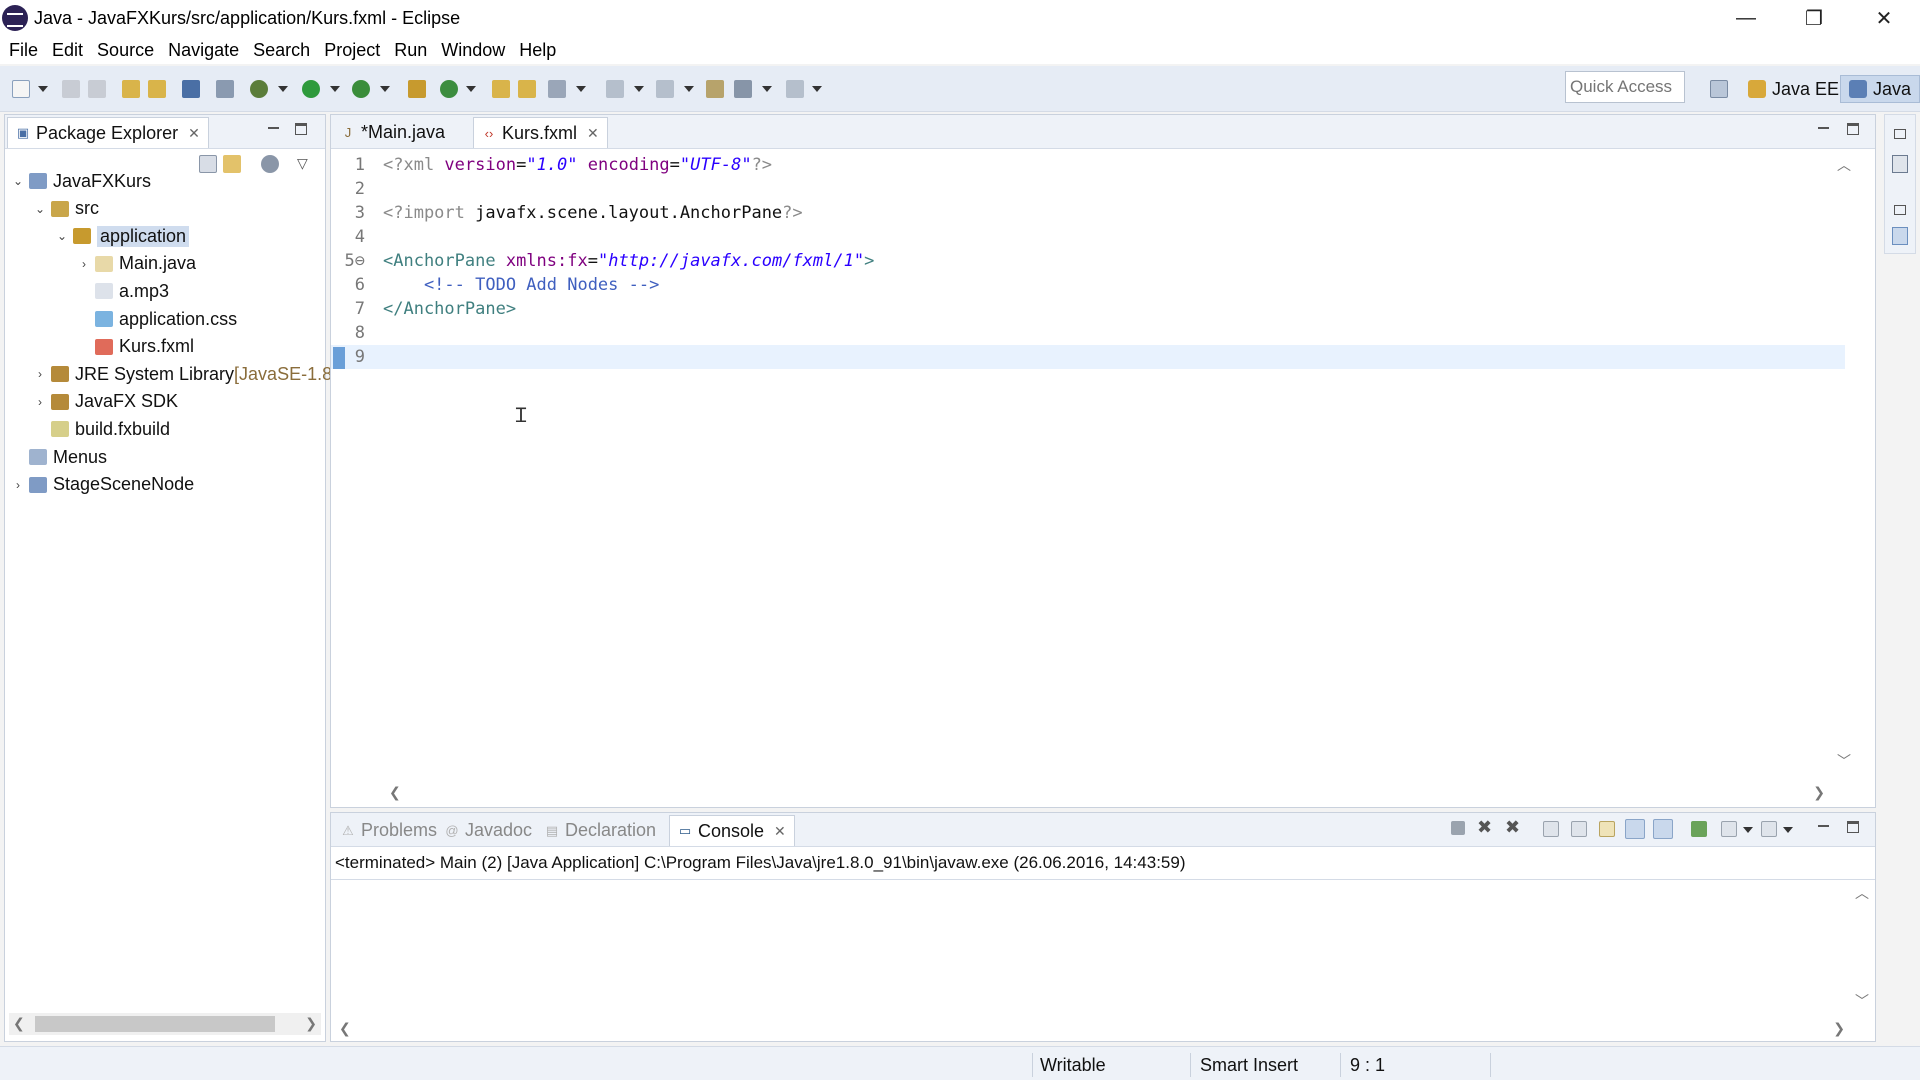  I want to click on tree-item: › StageSceneNode, so click(102, 485).